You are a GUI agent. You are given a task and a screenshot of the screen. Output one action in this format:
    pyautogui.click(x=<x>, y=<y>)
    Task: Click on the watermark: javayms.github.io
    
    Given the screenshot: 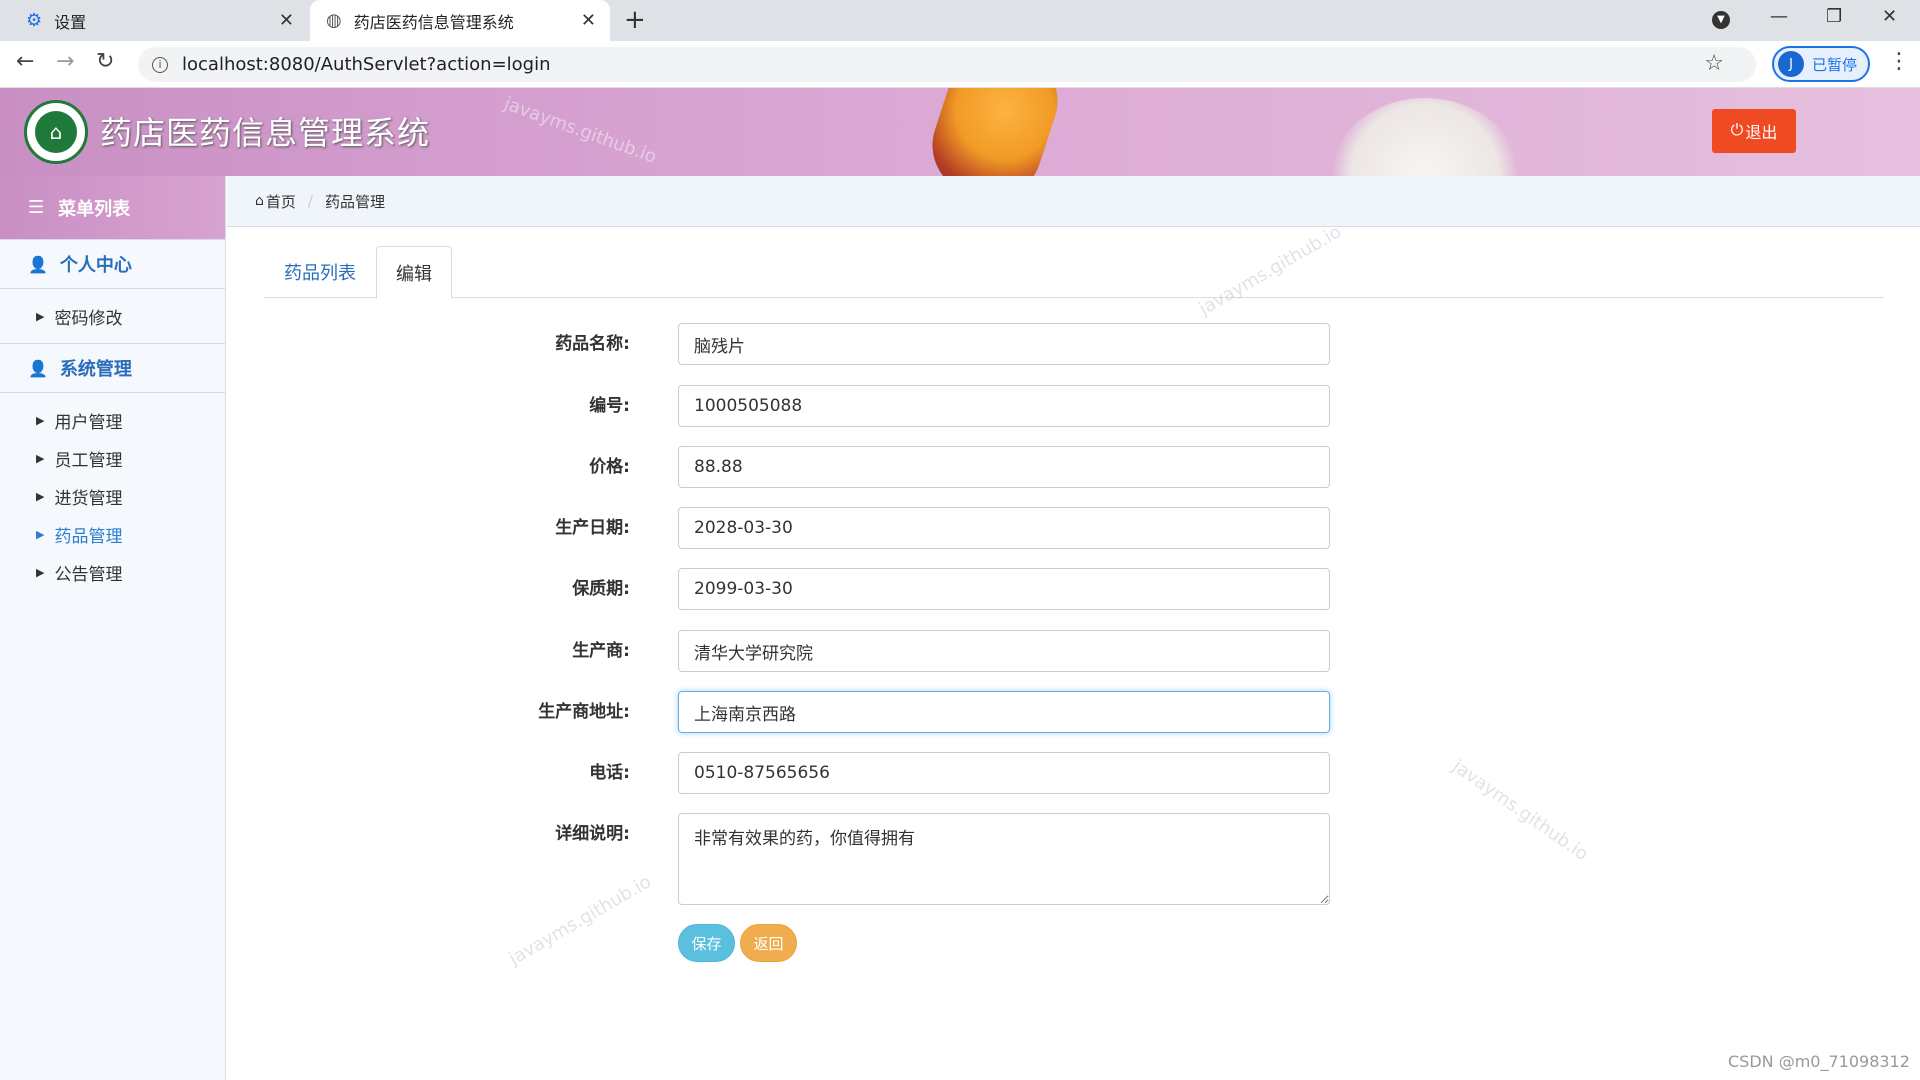 What is the action you would take?
    pyautogui.click(x=1520, y=810)
    